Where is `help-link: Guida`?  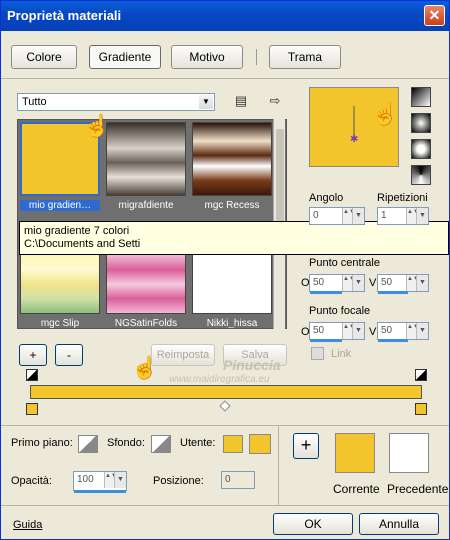
help-link: Guida is located at coordinates (27, 525).